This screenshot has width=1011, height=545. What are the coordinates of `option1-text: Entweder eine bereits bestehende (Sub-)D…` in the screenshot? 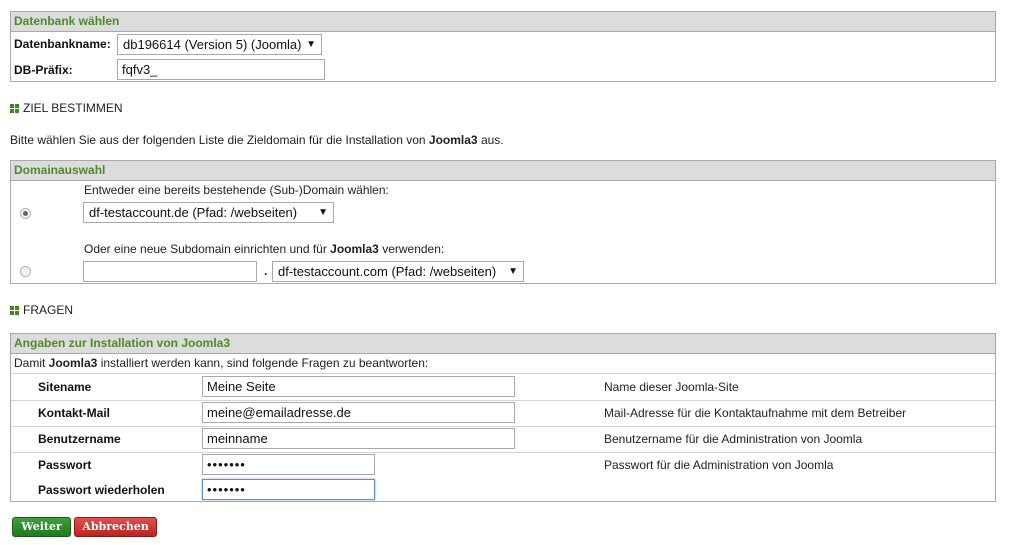 It's located at (236, 190).